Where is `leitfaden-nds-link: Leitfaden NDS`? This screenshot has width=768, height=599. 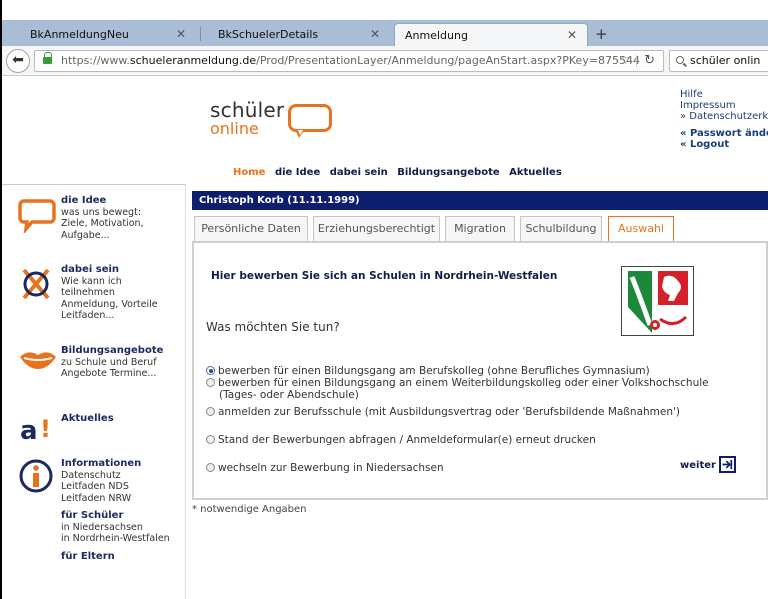 leitfaden-nds-link: Leitfaden NDS is located at coordinates (115, 487).